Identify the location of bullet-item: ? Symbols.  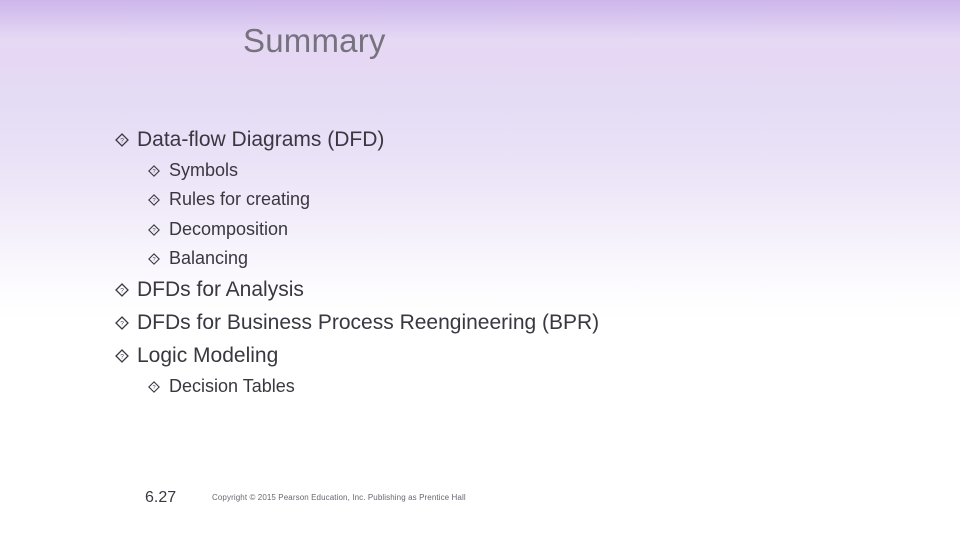
(193, 170).